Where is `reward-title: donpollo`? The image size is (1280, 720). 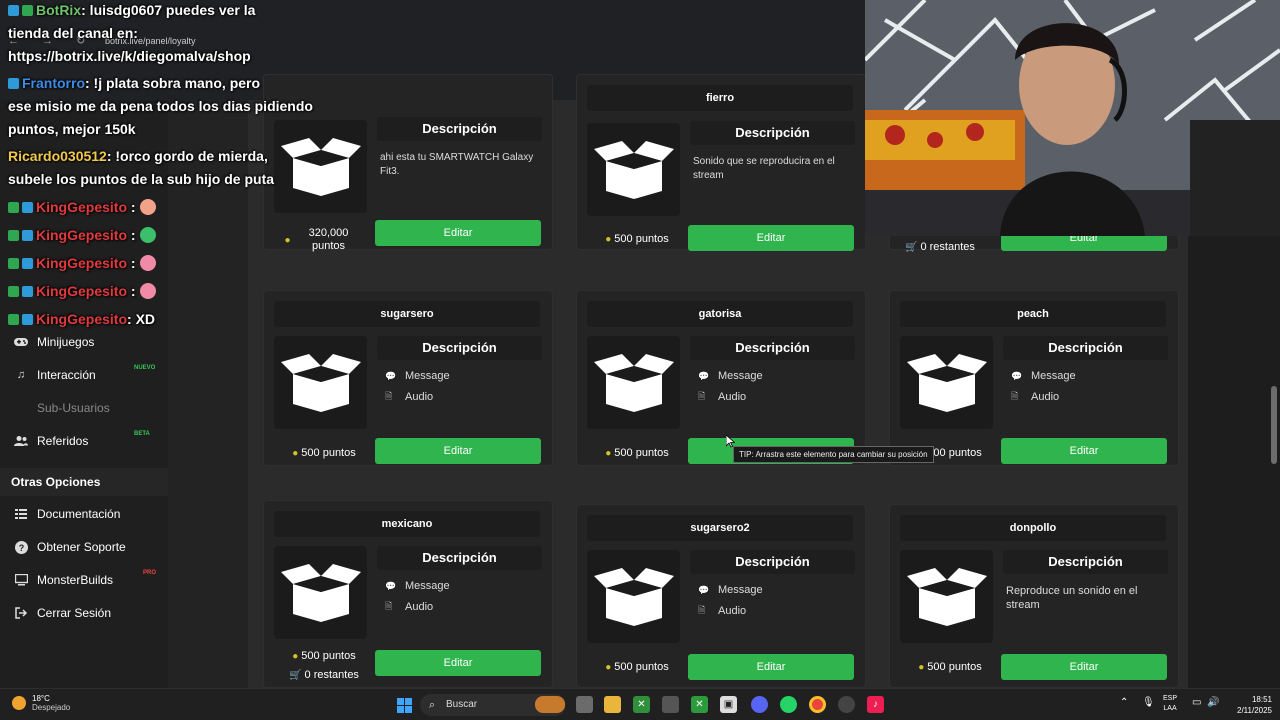
reward-title: donpollo is located at coordinates (1033, 528).